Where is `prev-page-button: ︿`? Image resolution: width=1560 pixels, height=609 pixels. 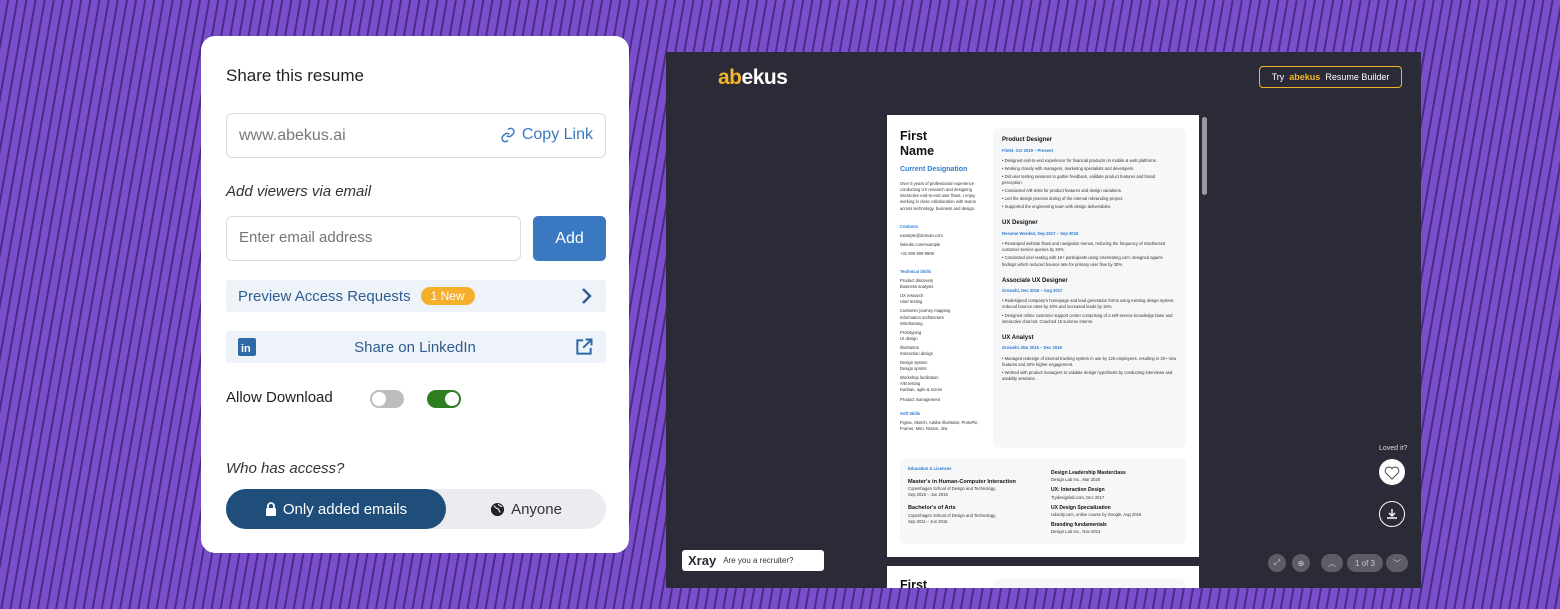
prev-page-button: ︿ is located at coordinates (1332, 563).